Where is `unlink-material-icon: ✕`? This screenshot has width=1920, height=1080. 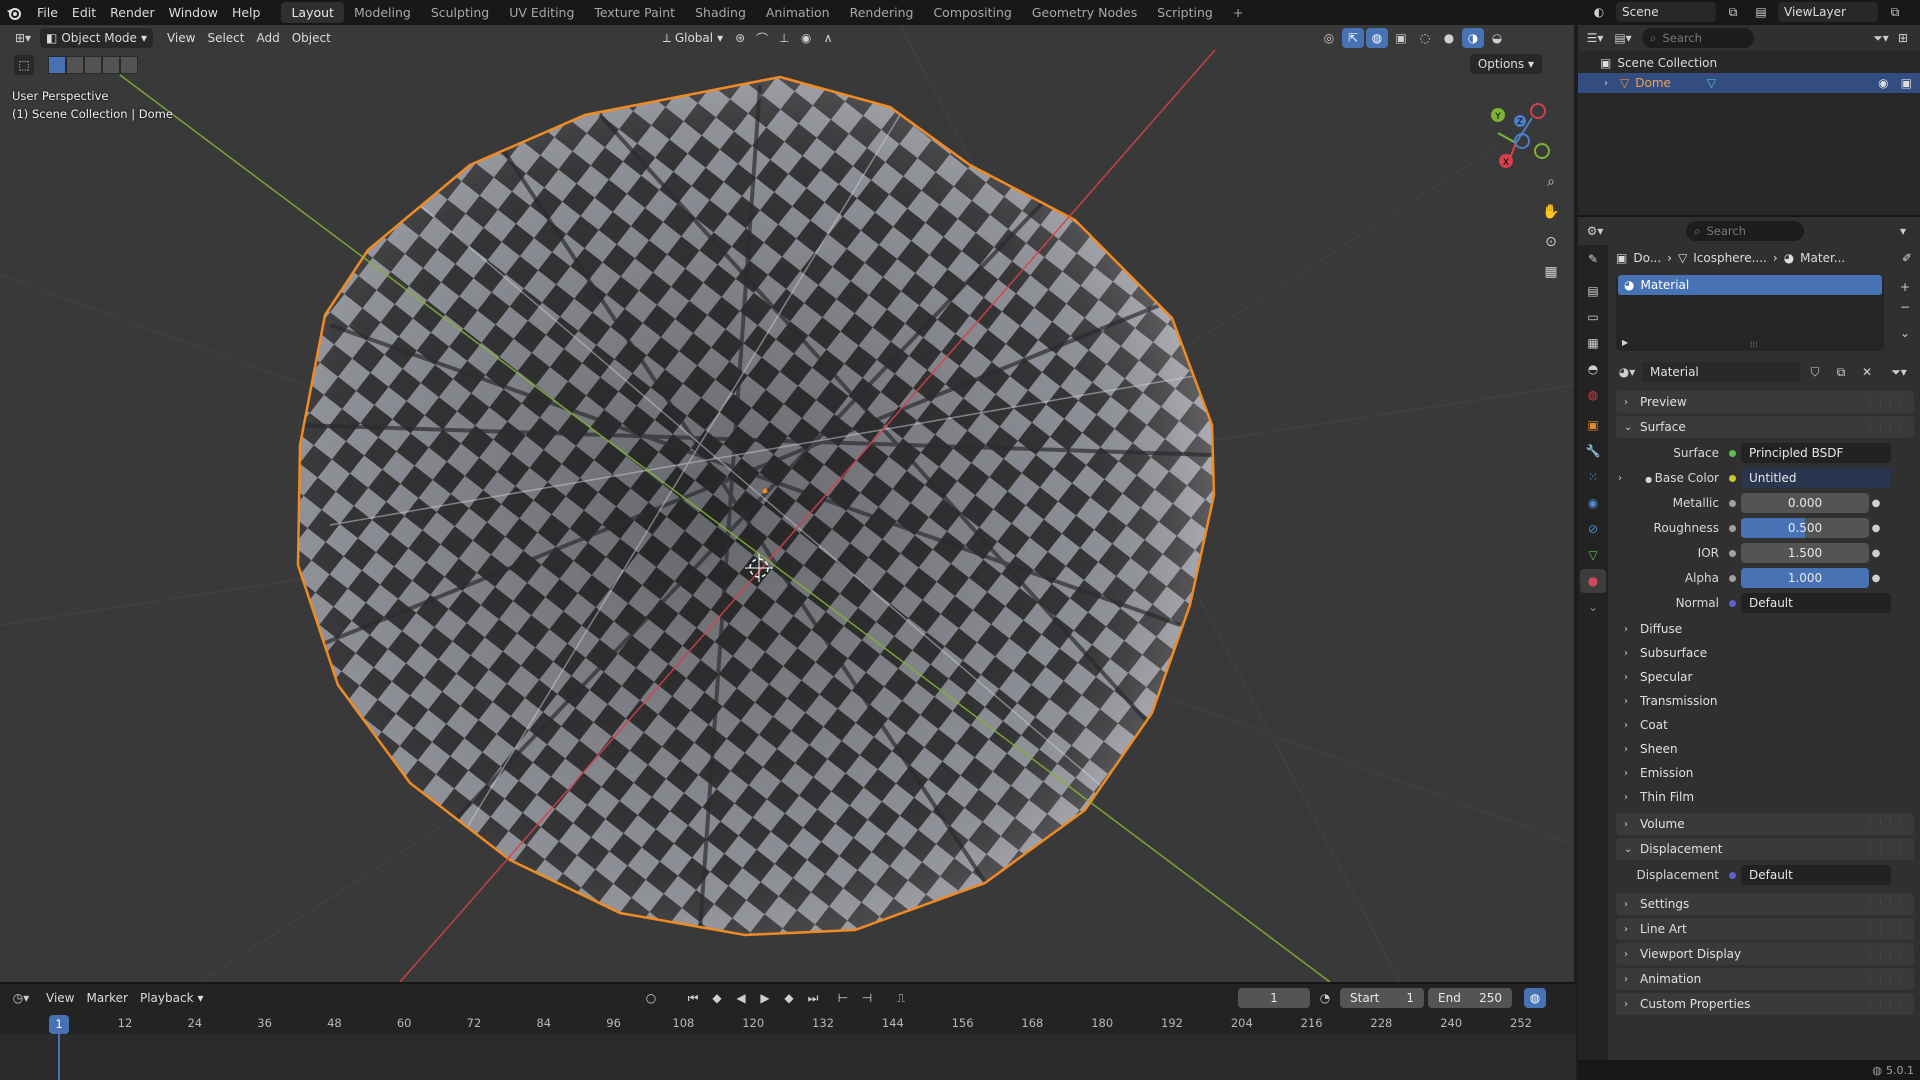
unlink-material-icon: ✕ is located at coordinates (1867, 372).